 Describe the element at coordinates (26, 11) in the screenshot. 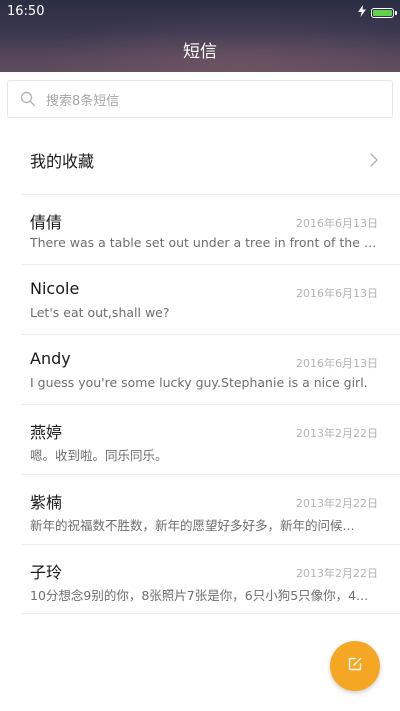

I see `status-time: 16:50` at that location.